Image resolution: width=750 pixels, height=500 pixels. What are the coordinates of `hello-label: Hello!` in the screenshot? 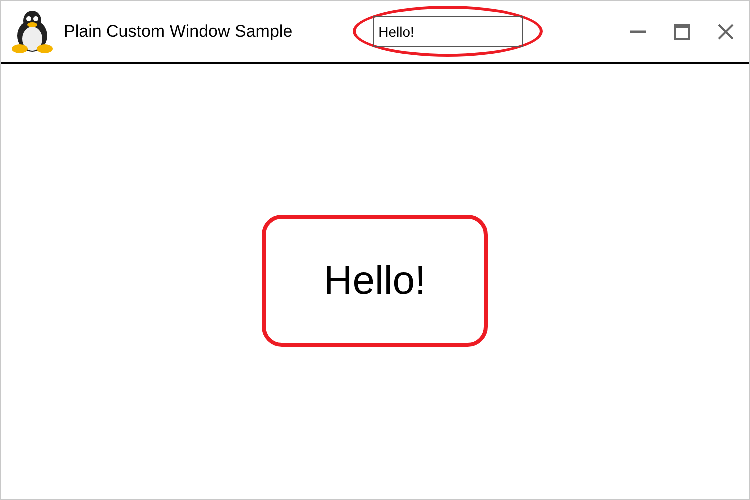 It's located at (375, 280).